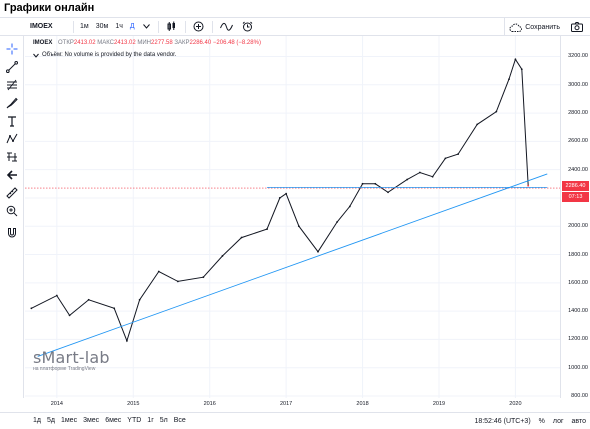 The image size is (590, 429). Describe the element at coordinates (113, 420) in the screenshot. I see `range-6m: 6мес` at that location.